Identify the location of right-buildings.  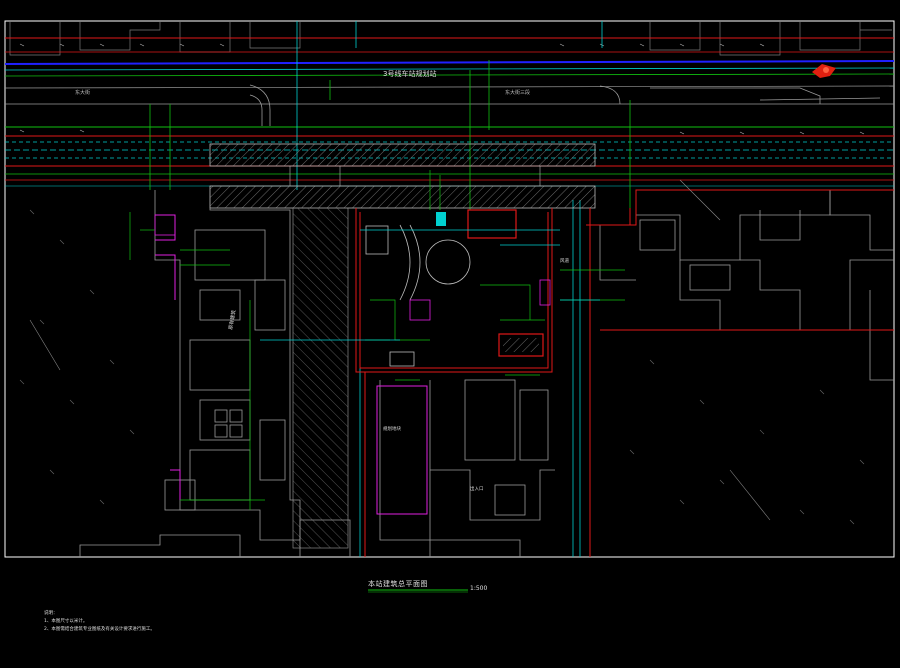
(746, 285).